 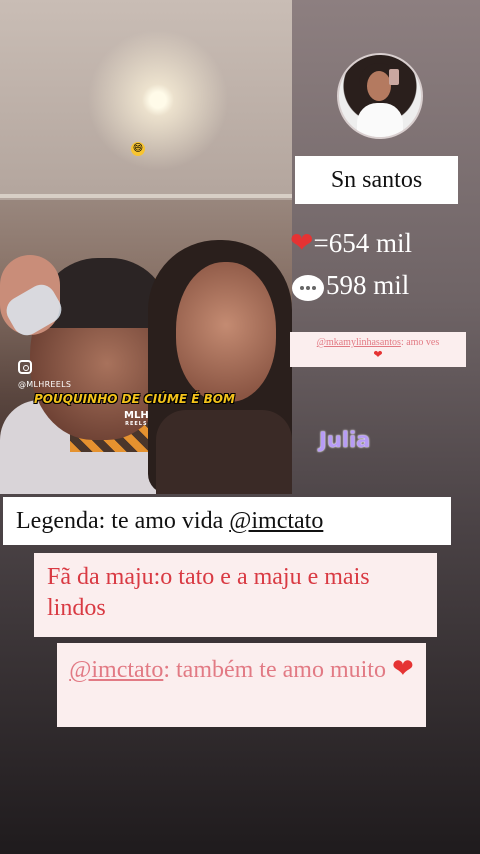 I want to click on mlh-logo-sub: REELS, so click(x=136, y=424).